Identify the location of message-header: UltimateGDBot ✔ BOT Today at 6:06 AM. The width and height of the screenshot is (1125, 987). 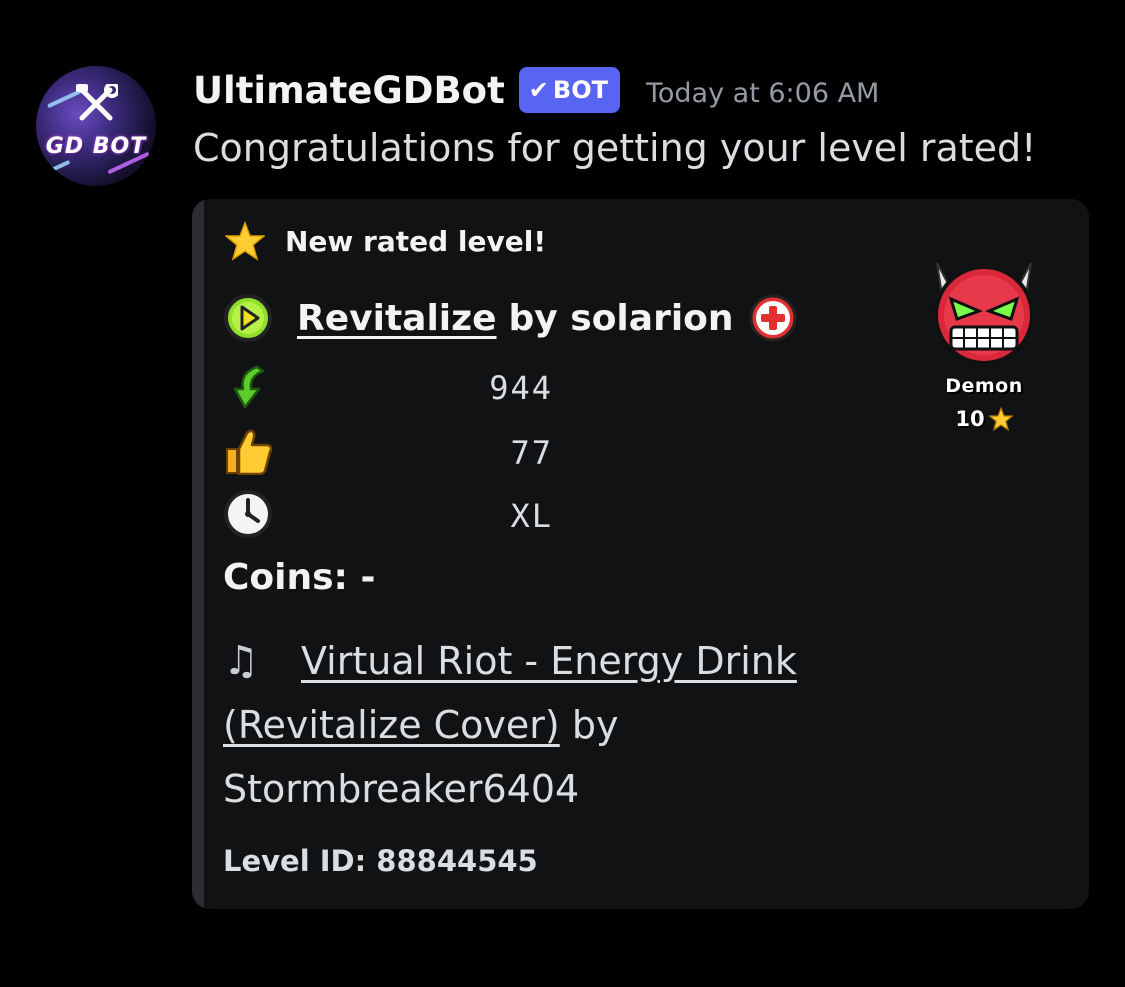
(536, 90).